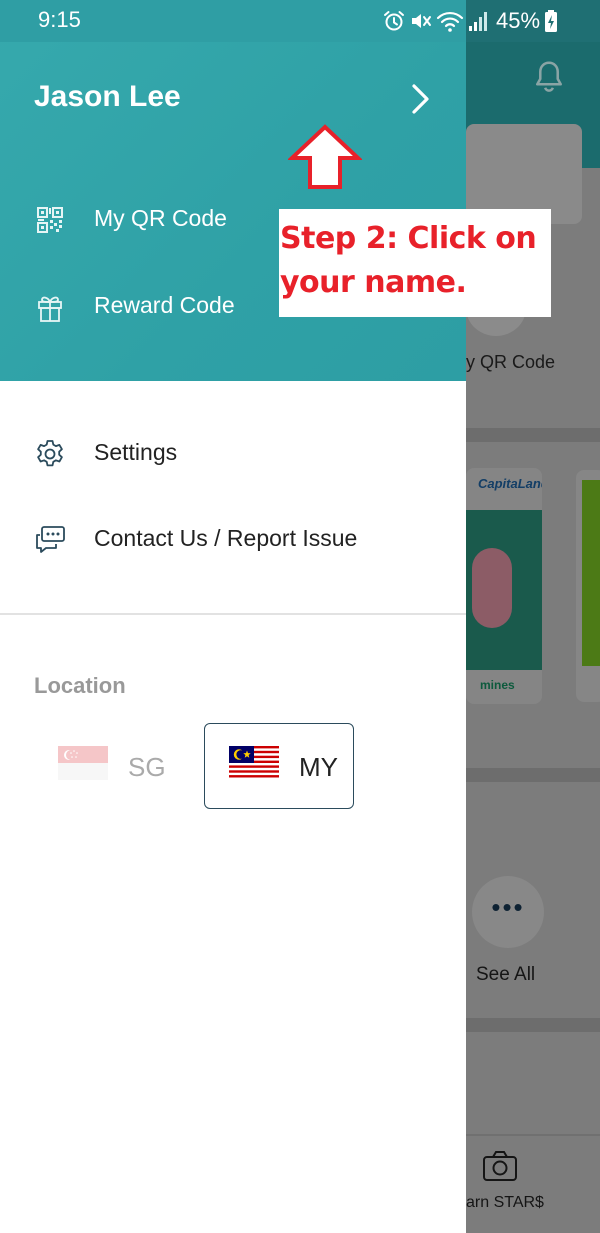 The width and height of the screenshot is (600, 1233). Describe the element at coordinates (450, 21) in the screenshot. I see `wifi-icon` at that location.